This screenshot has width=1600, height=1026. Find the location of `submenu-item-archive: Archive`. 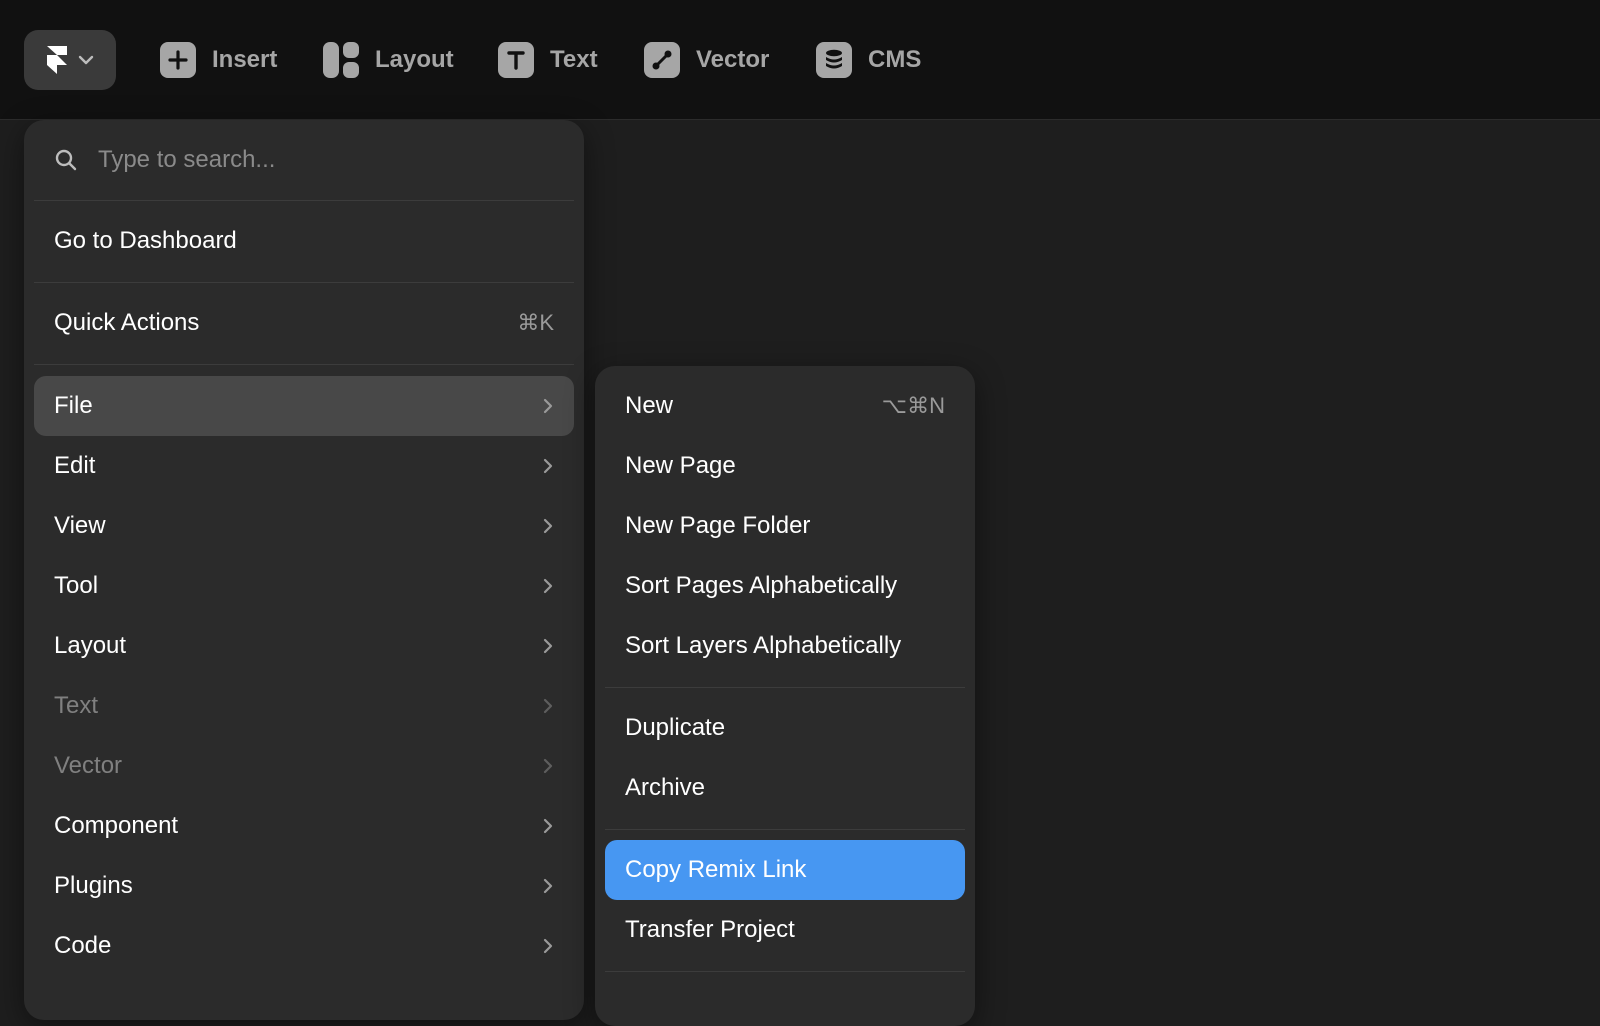

submenu-item-archive: Archive is located at coordinates (785, 788).